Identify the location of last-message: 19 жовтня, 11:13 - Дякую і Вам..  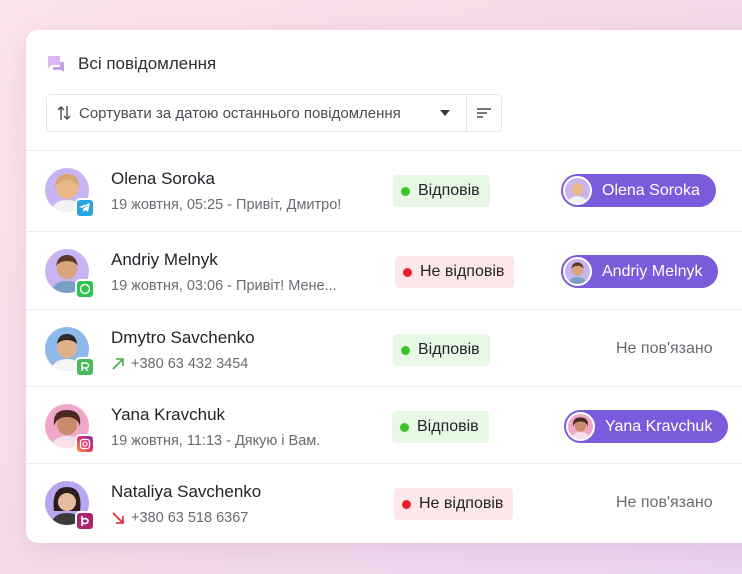
(216, 441).